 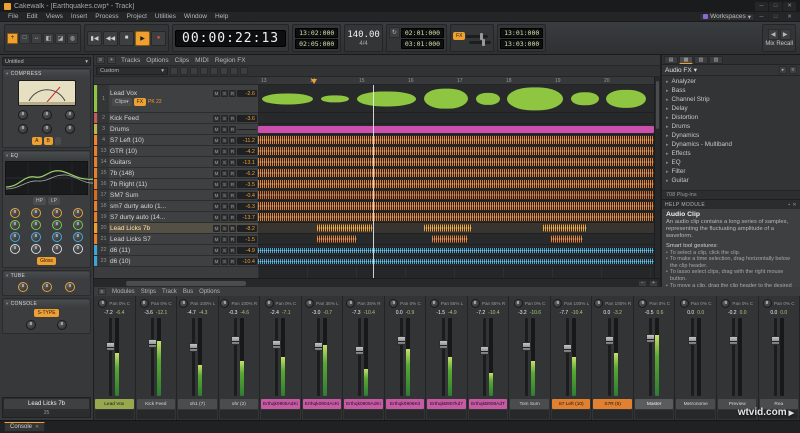 What do you see at coordinates (123, 292) in the screenshot?
I see `console-menu-modules: Modules` at bounding box center [123, 292].